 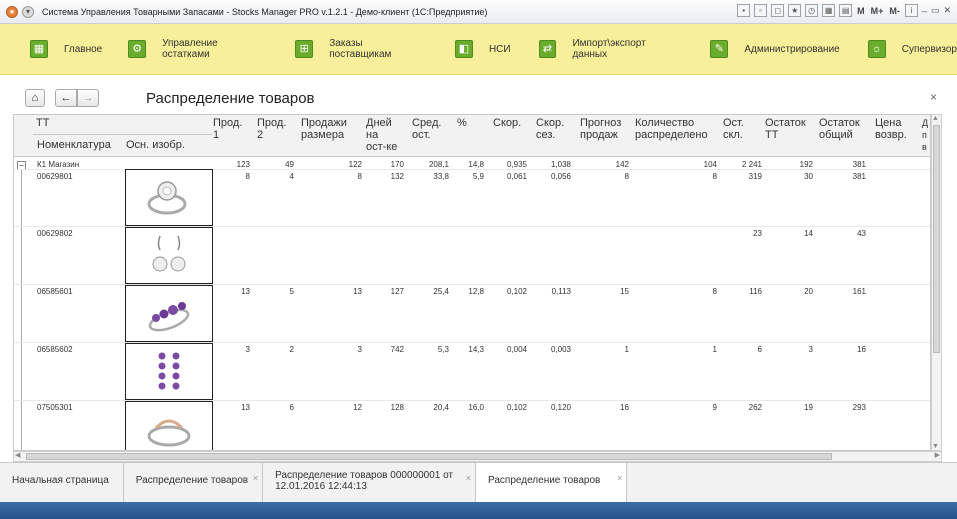 I want to click on table-row-cell: 15, so click(x=624, y=291).